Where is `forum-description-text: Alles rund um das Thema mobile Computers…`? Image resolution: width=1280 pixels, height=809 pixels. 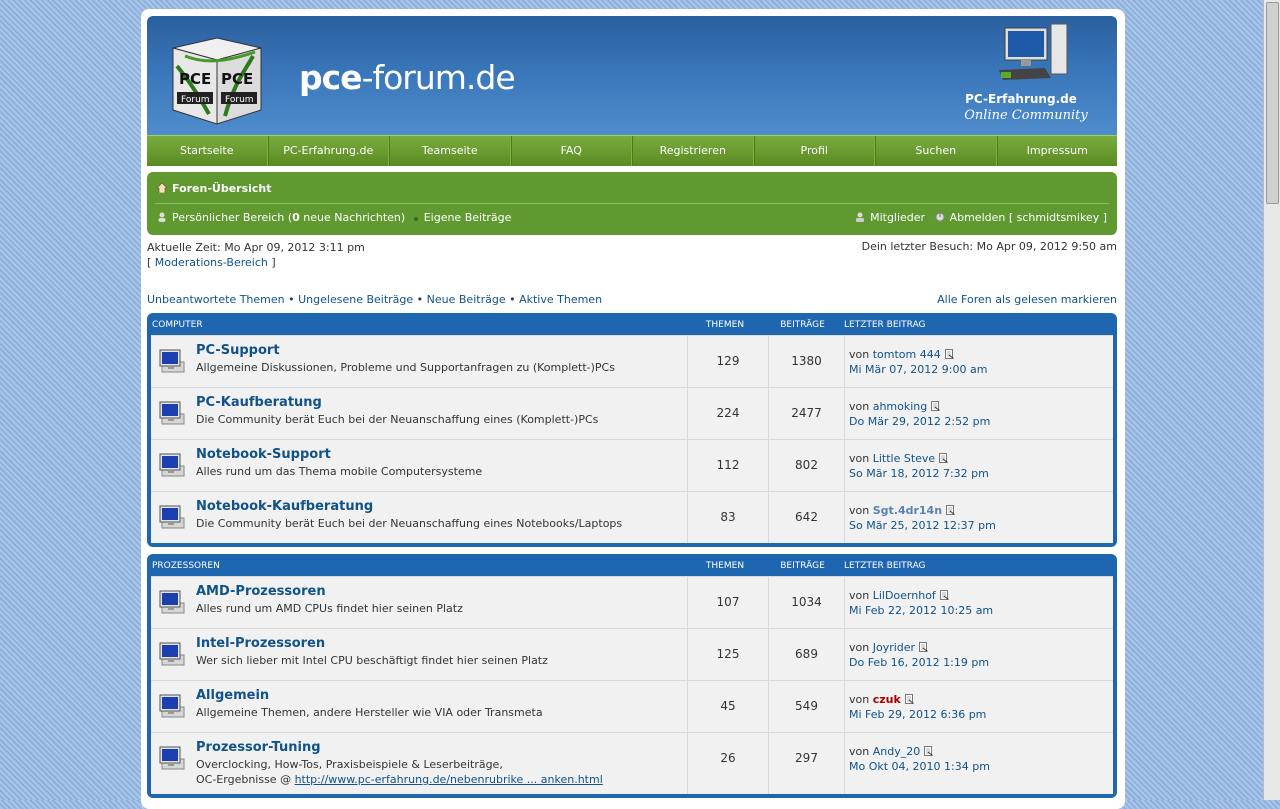
forum-description-text: Alles rund um das Thema mobile Computers… is located at coordinates (339, 471).